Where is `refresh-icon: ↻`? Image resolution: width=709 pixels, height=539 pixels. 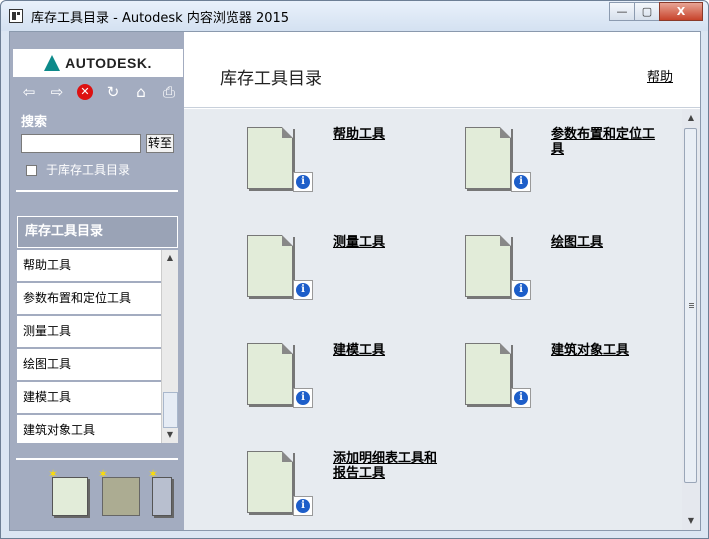
refresh-icon: ↻ is located at coordinates (113, 92).